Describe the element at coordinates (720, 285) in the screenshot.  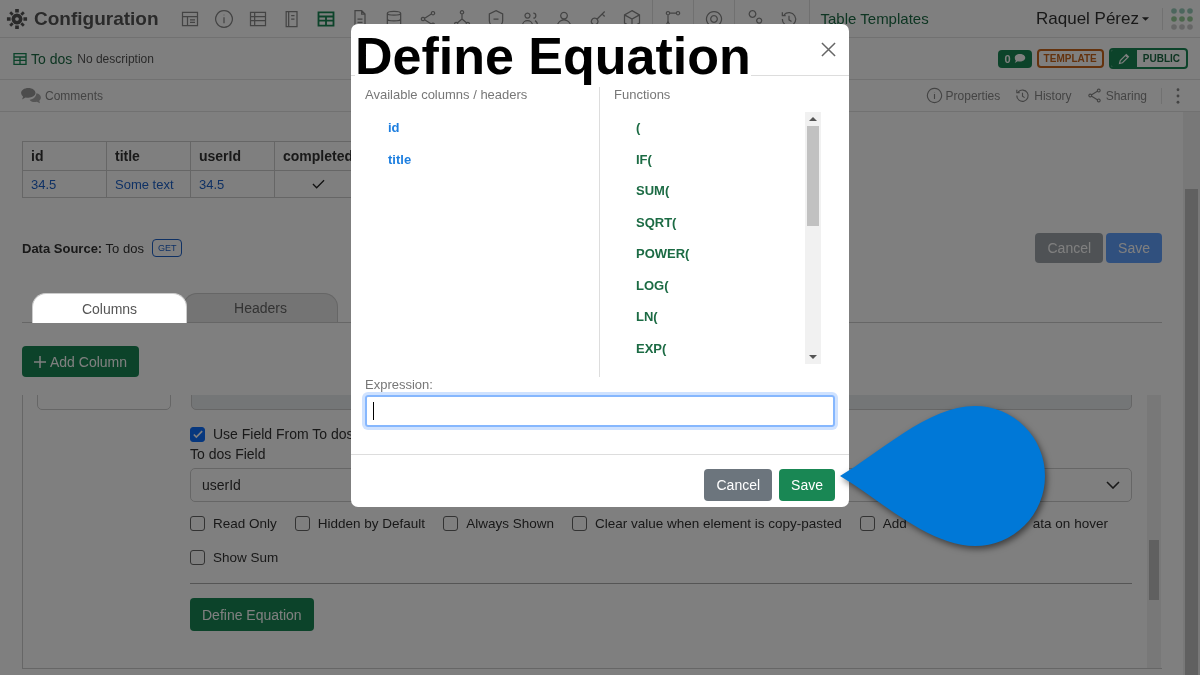
I see `function-item: LOG(` at that location.